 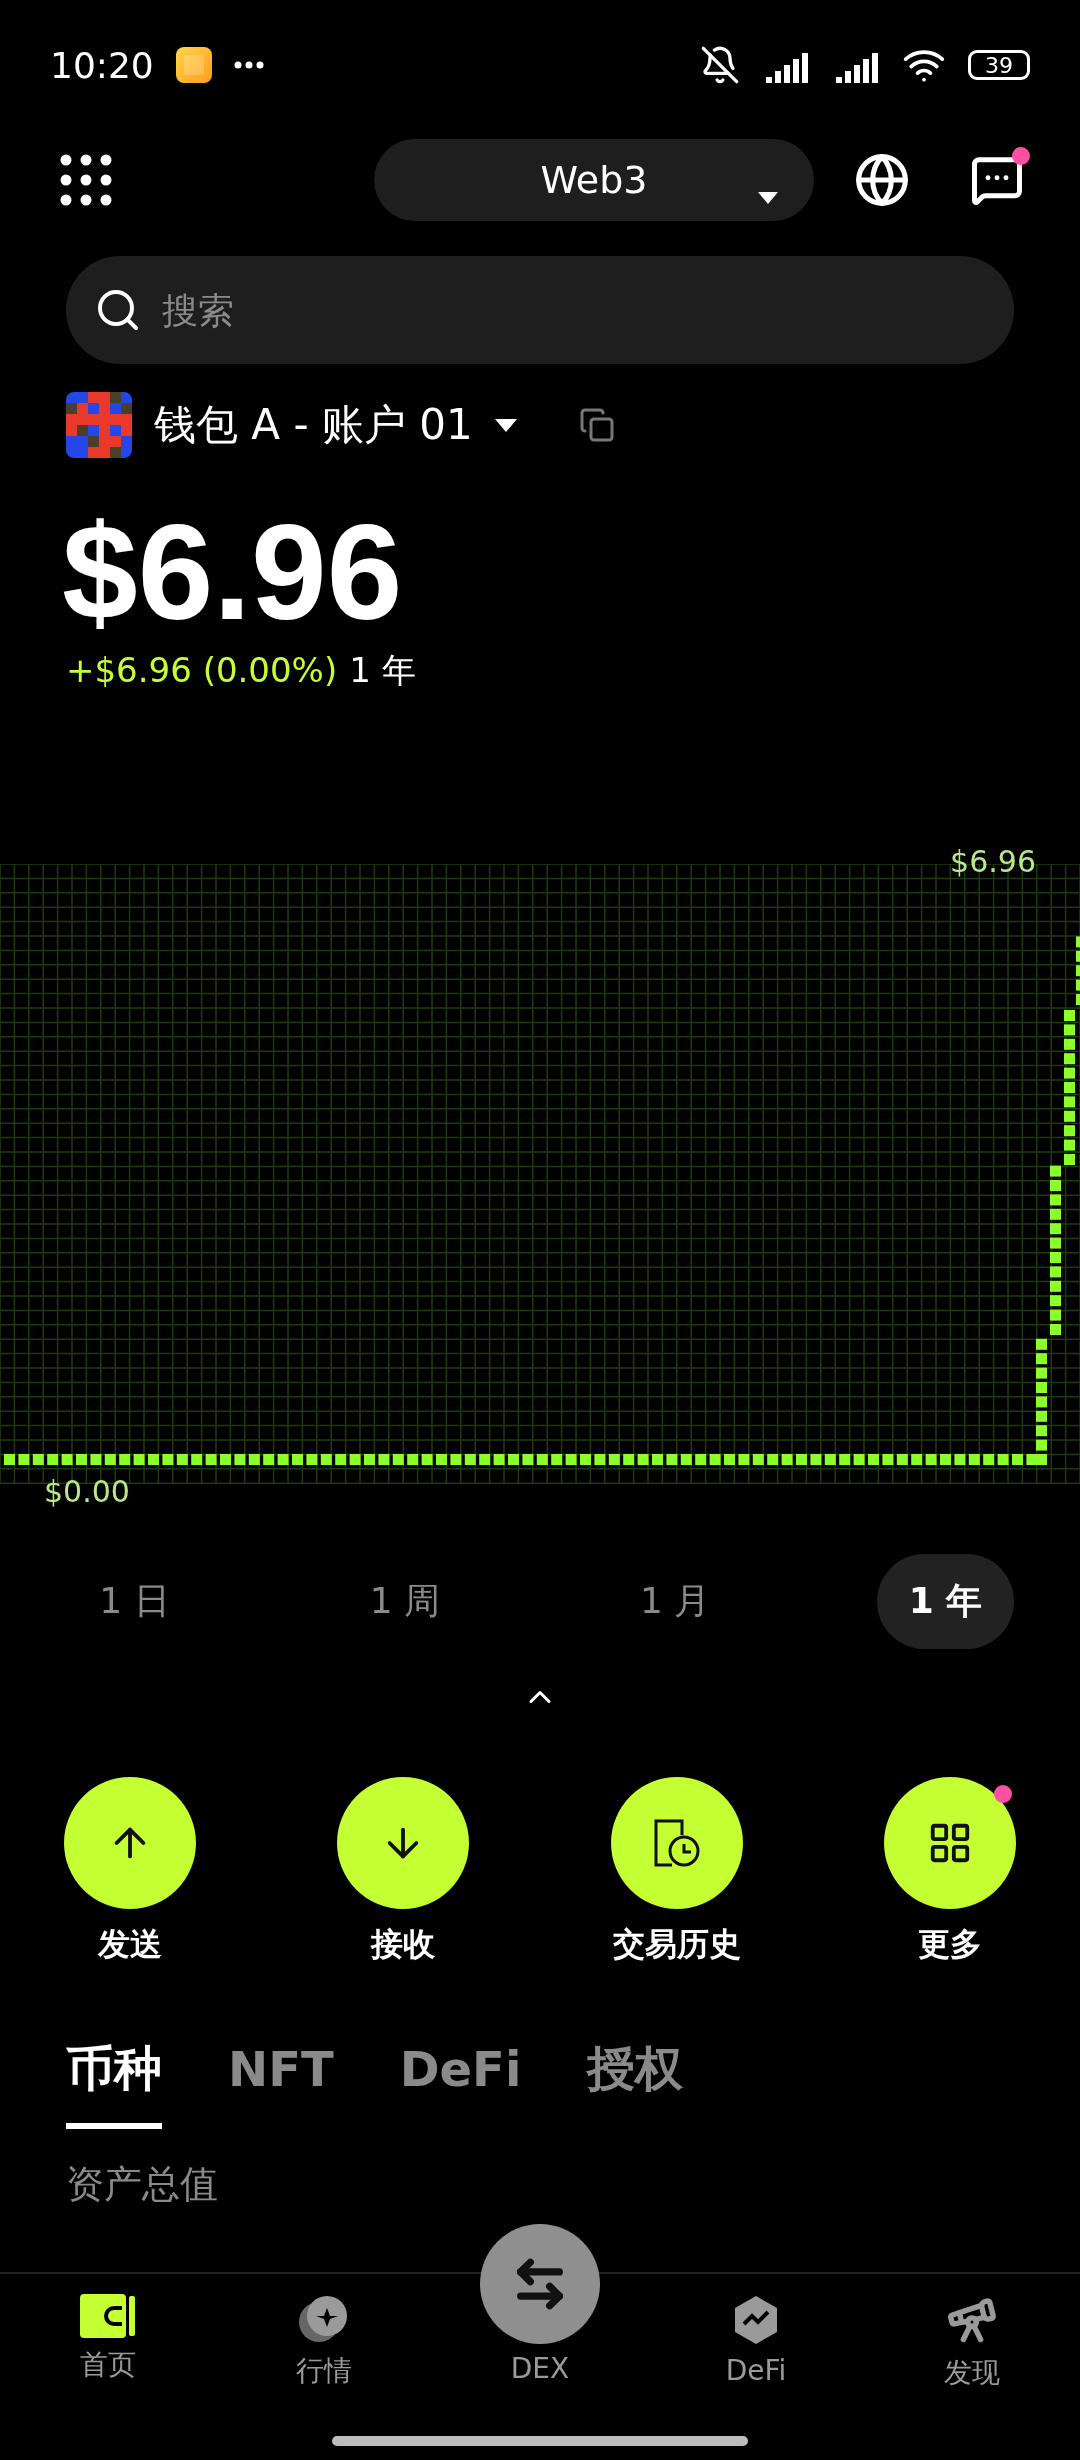 What do you see at coordinates (460, 2082) in the screenshot?
I see `asset-tab: DeFi` at bounding box center [460, 2082].